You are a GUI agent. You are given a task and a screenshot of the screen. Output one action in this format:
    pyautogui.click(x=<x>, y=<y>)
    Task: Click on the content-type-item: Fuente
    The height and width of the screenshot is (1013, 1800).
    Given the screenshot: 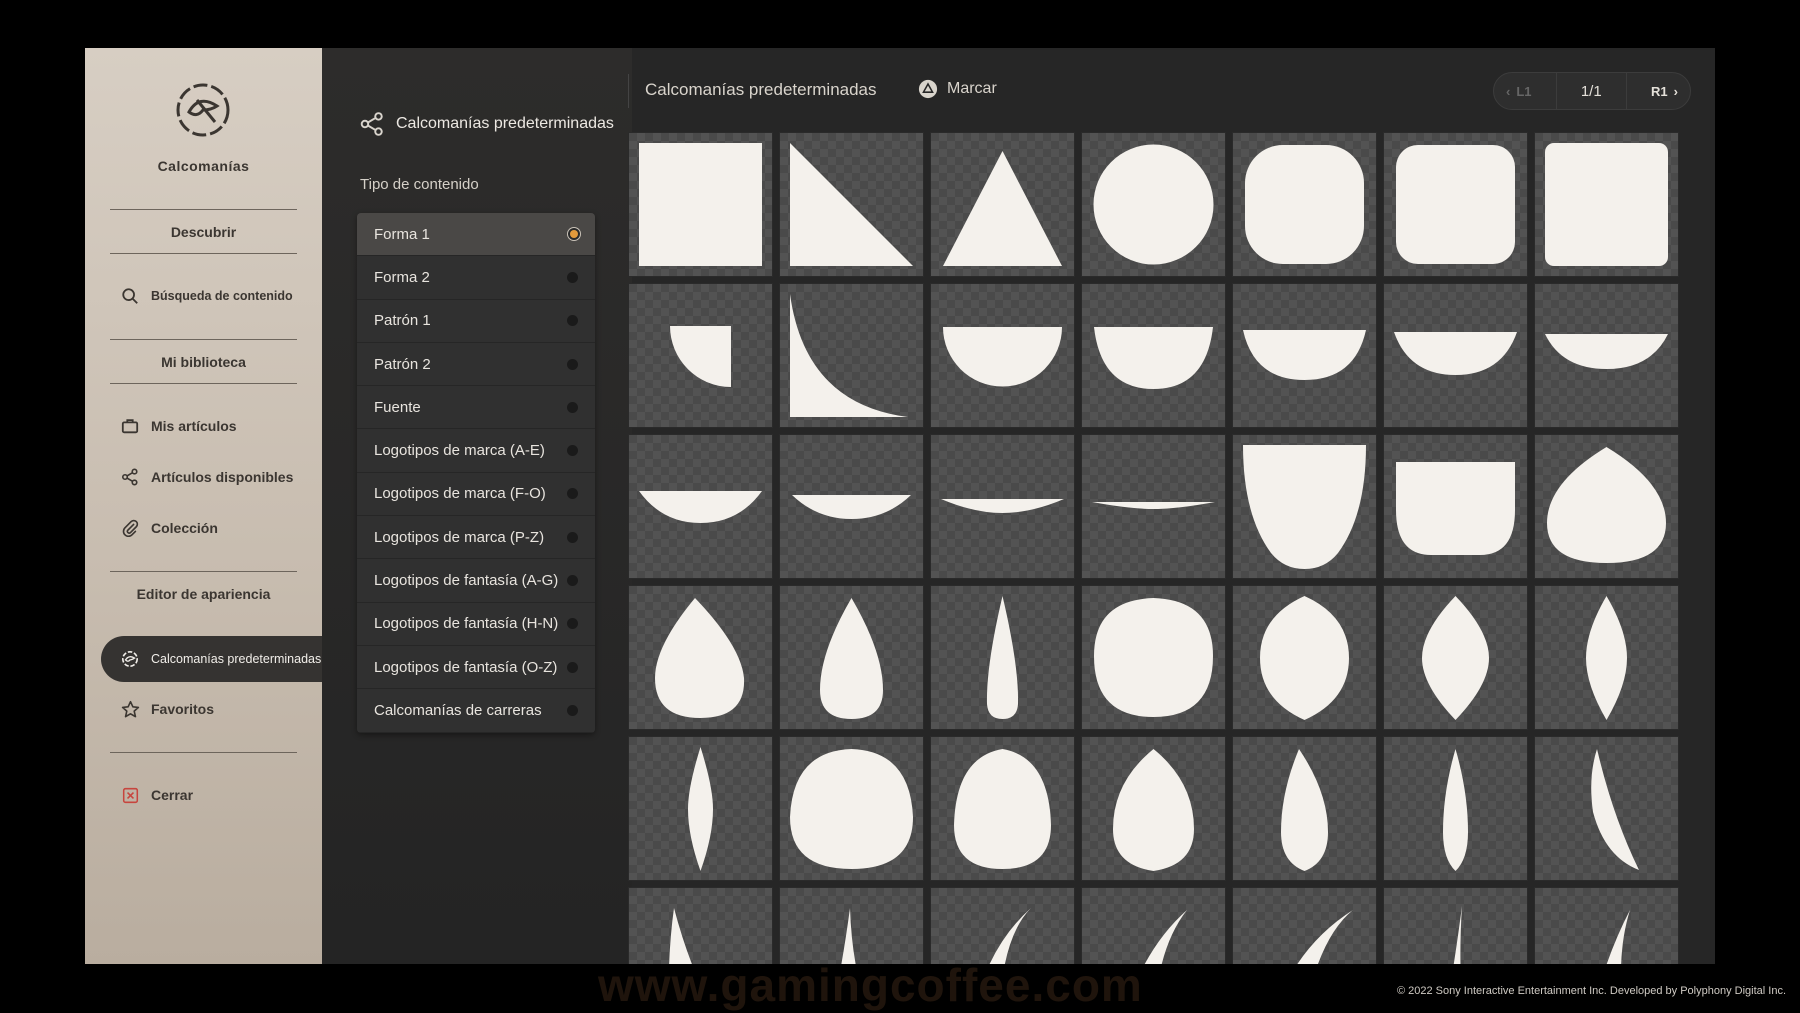 What is the action you would take?
    pyautogui.click(x=476, y=408)
    